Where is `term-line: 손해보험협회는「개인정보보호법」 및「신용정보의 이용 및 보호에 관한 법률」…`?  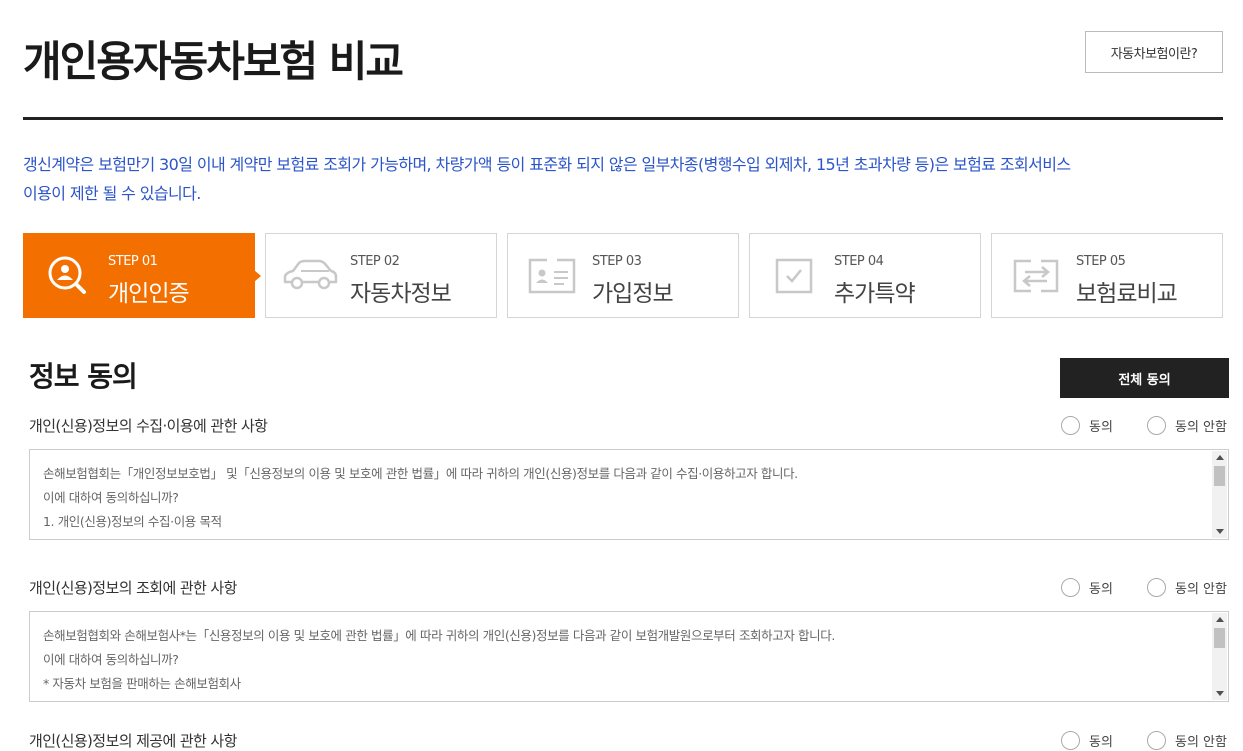
term-line: 손해보험협회는「개인정보보호법」 및「신용정보의 이용 및 보호에 관한 법률」… is located at coordinates (420, 473).